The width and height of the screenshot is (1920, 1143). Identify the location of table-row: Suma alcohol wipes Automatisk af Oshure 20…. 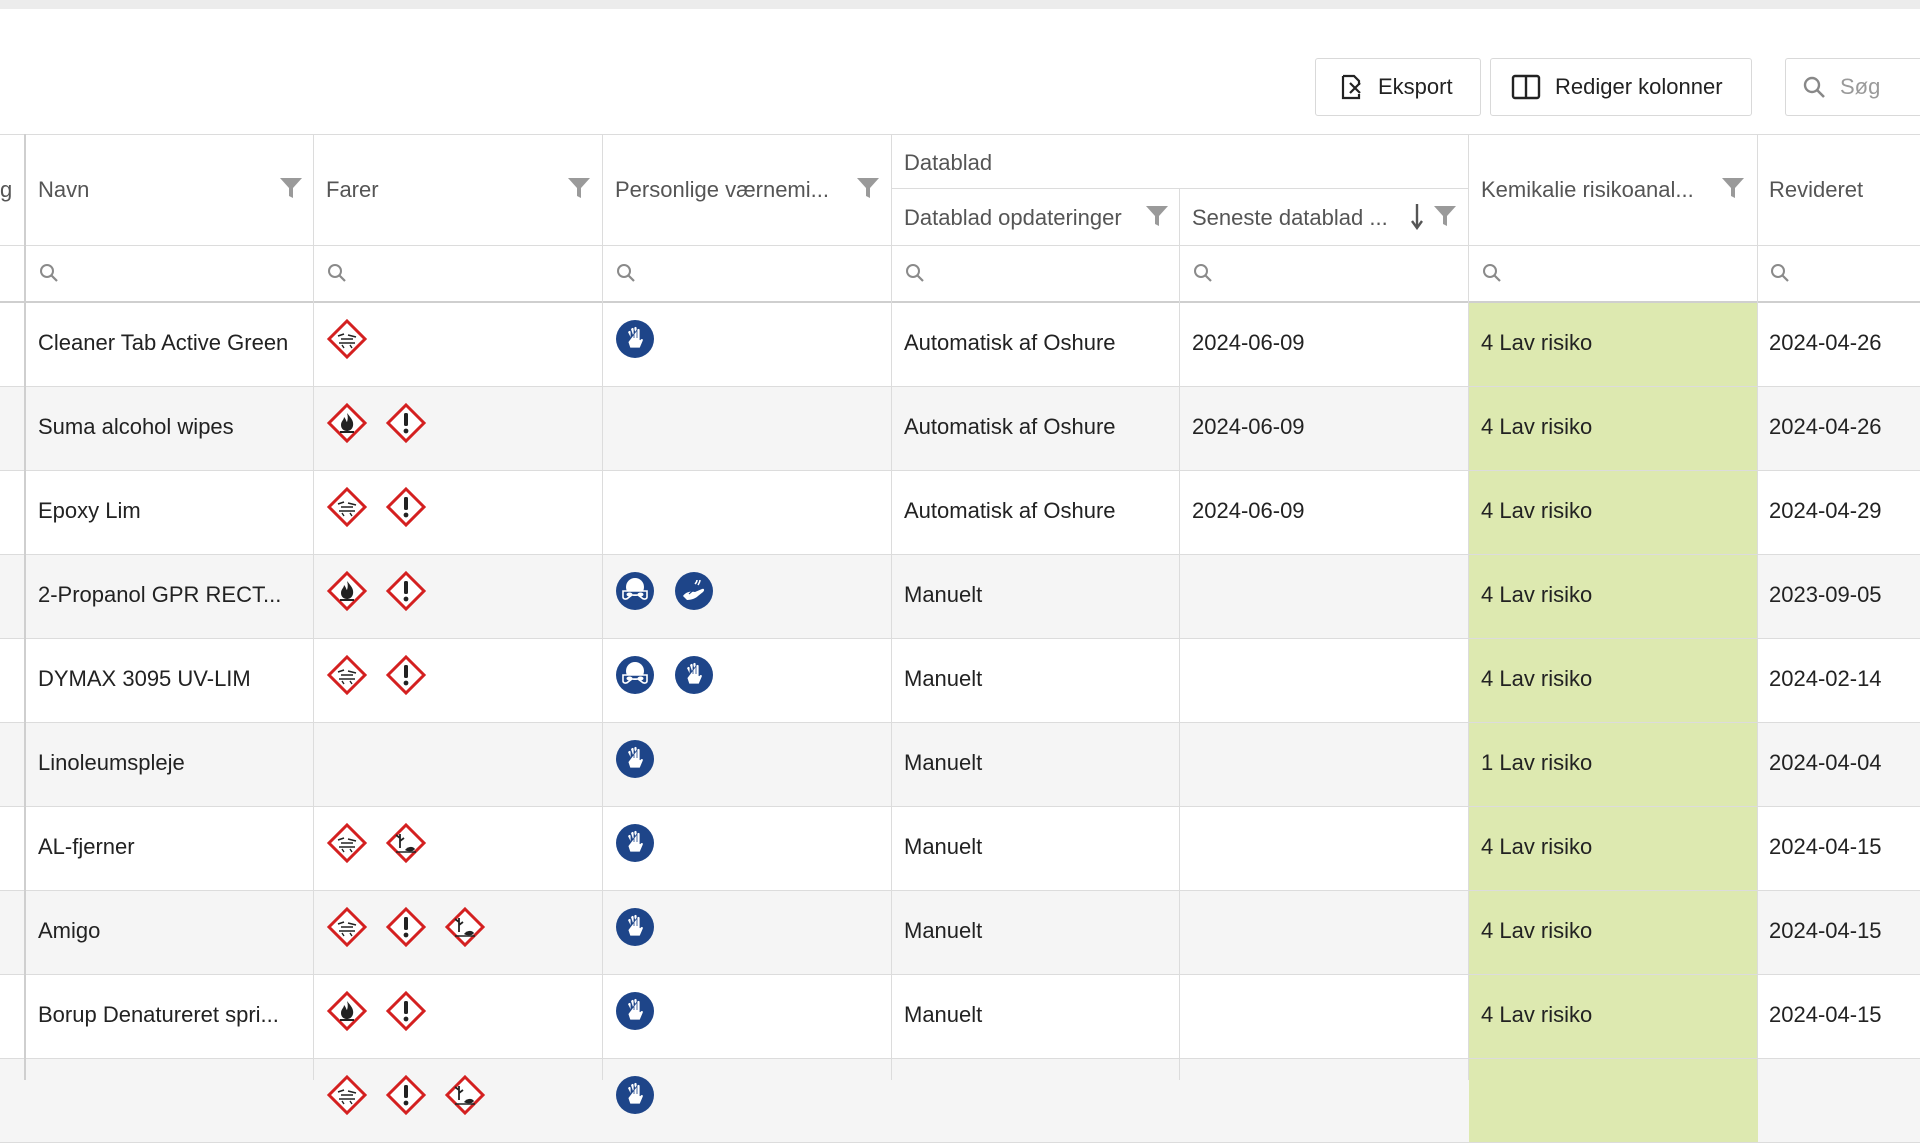
(960, 429).